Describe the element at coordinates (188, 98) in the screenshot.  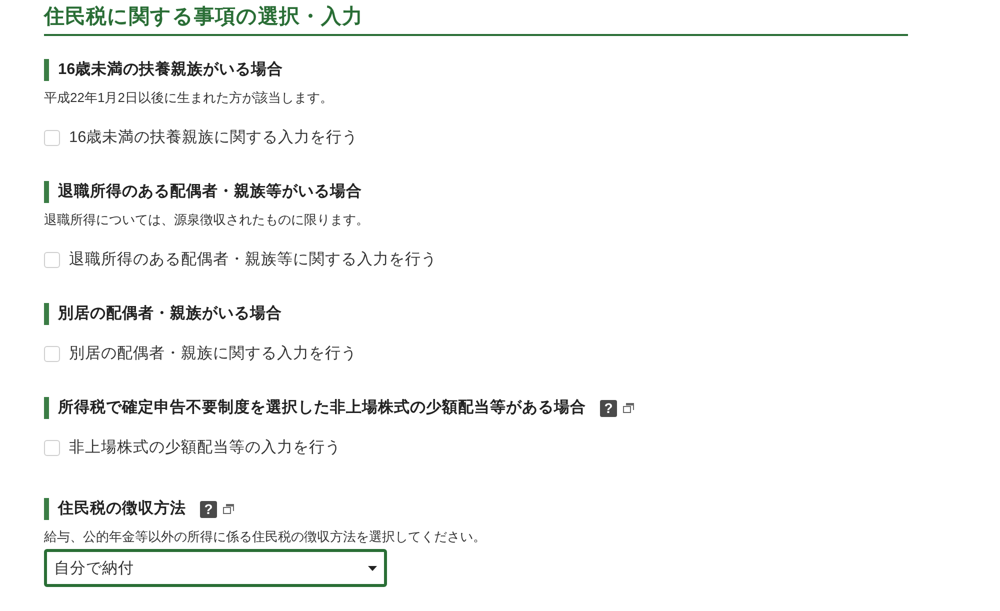
I see `section-note: 平成22年1月2日以後に生まれた方が該当します。` at that location.